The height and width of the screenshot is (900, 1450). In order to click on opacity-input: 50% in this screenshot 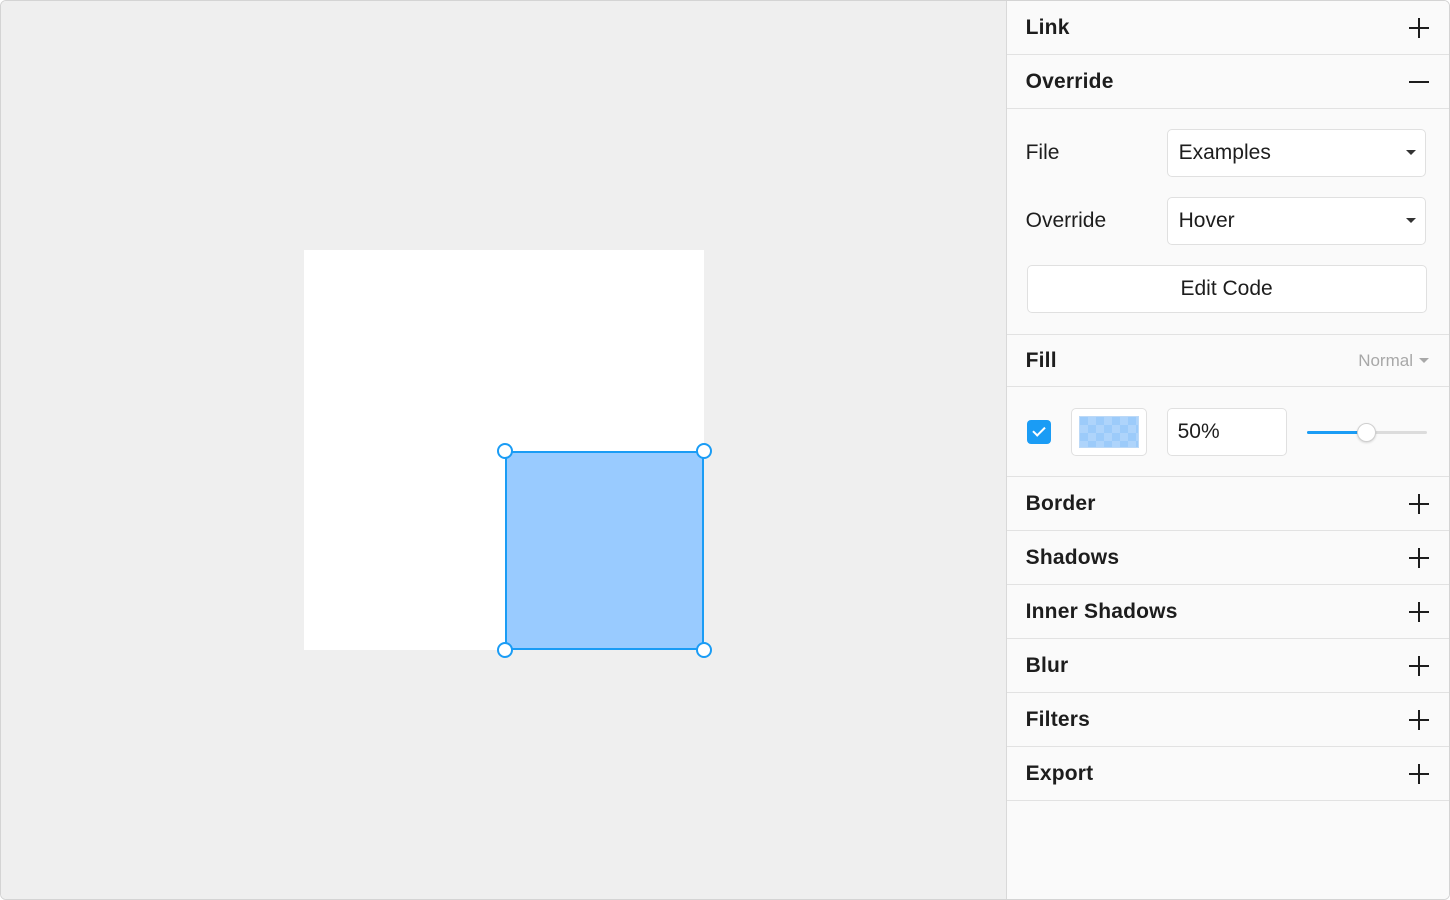, I will do `click(1226, 431)`.